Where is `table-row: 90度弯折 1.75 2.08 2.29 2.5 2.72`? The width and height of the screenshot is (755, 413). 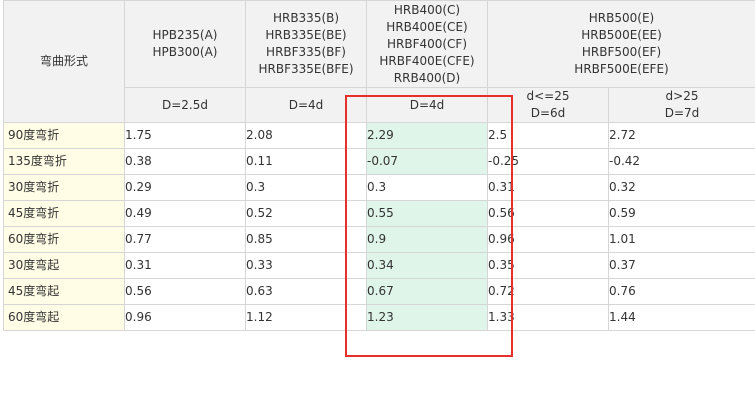
table-row: 90度弯折 1.75 2.08 2.29 2.5 2.72 is located at coordinates (379, 135).